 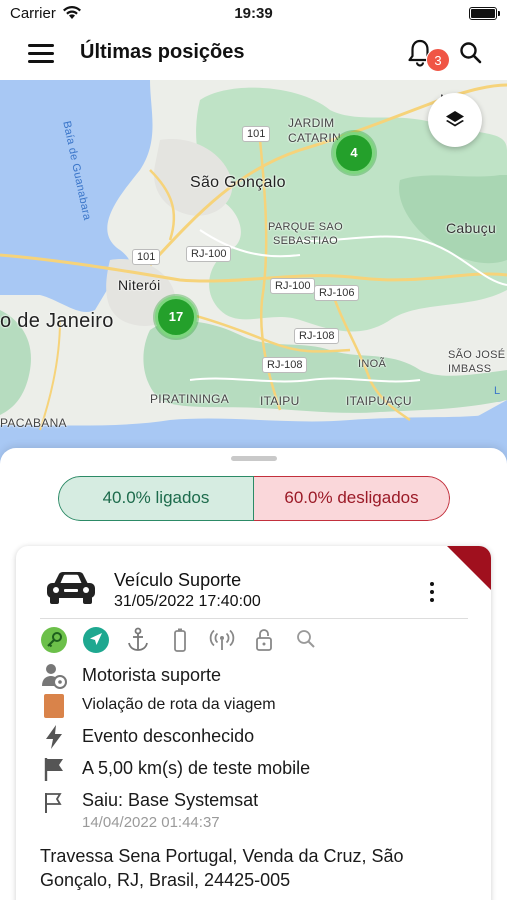 I want to click on sheet-grabber, so click(x=254, y=458).